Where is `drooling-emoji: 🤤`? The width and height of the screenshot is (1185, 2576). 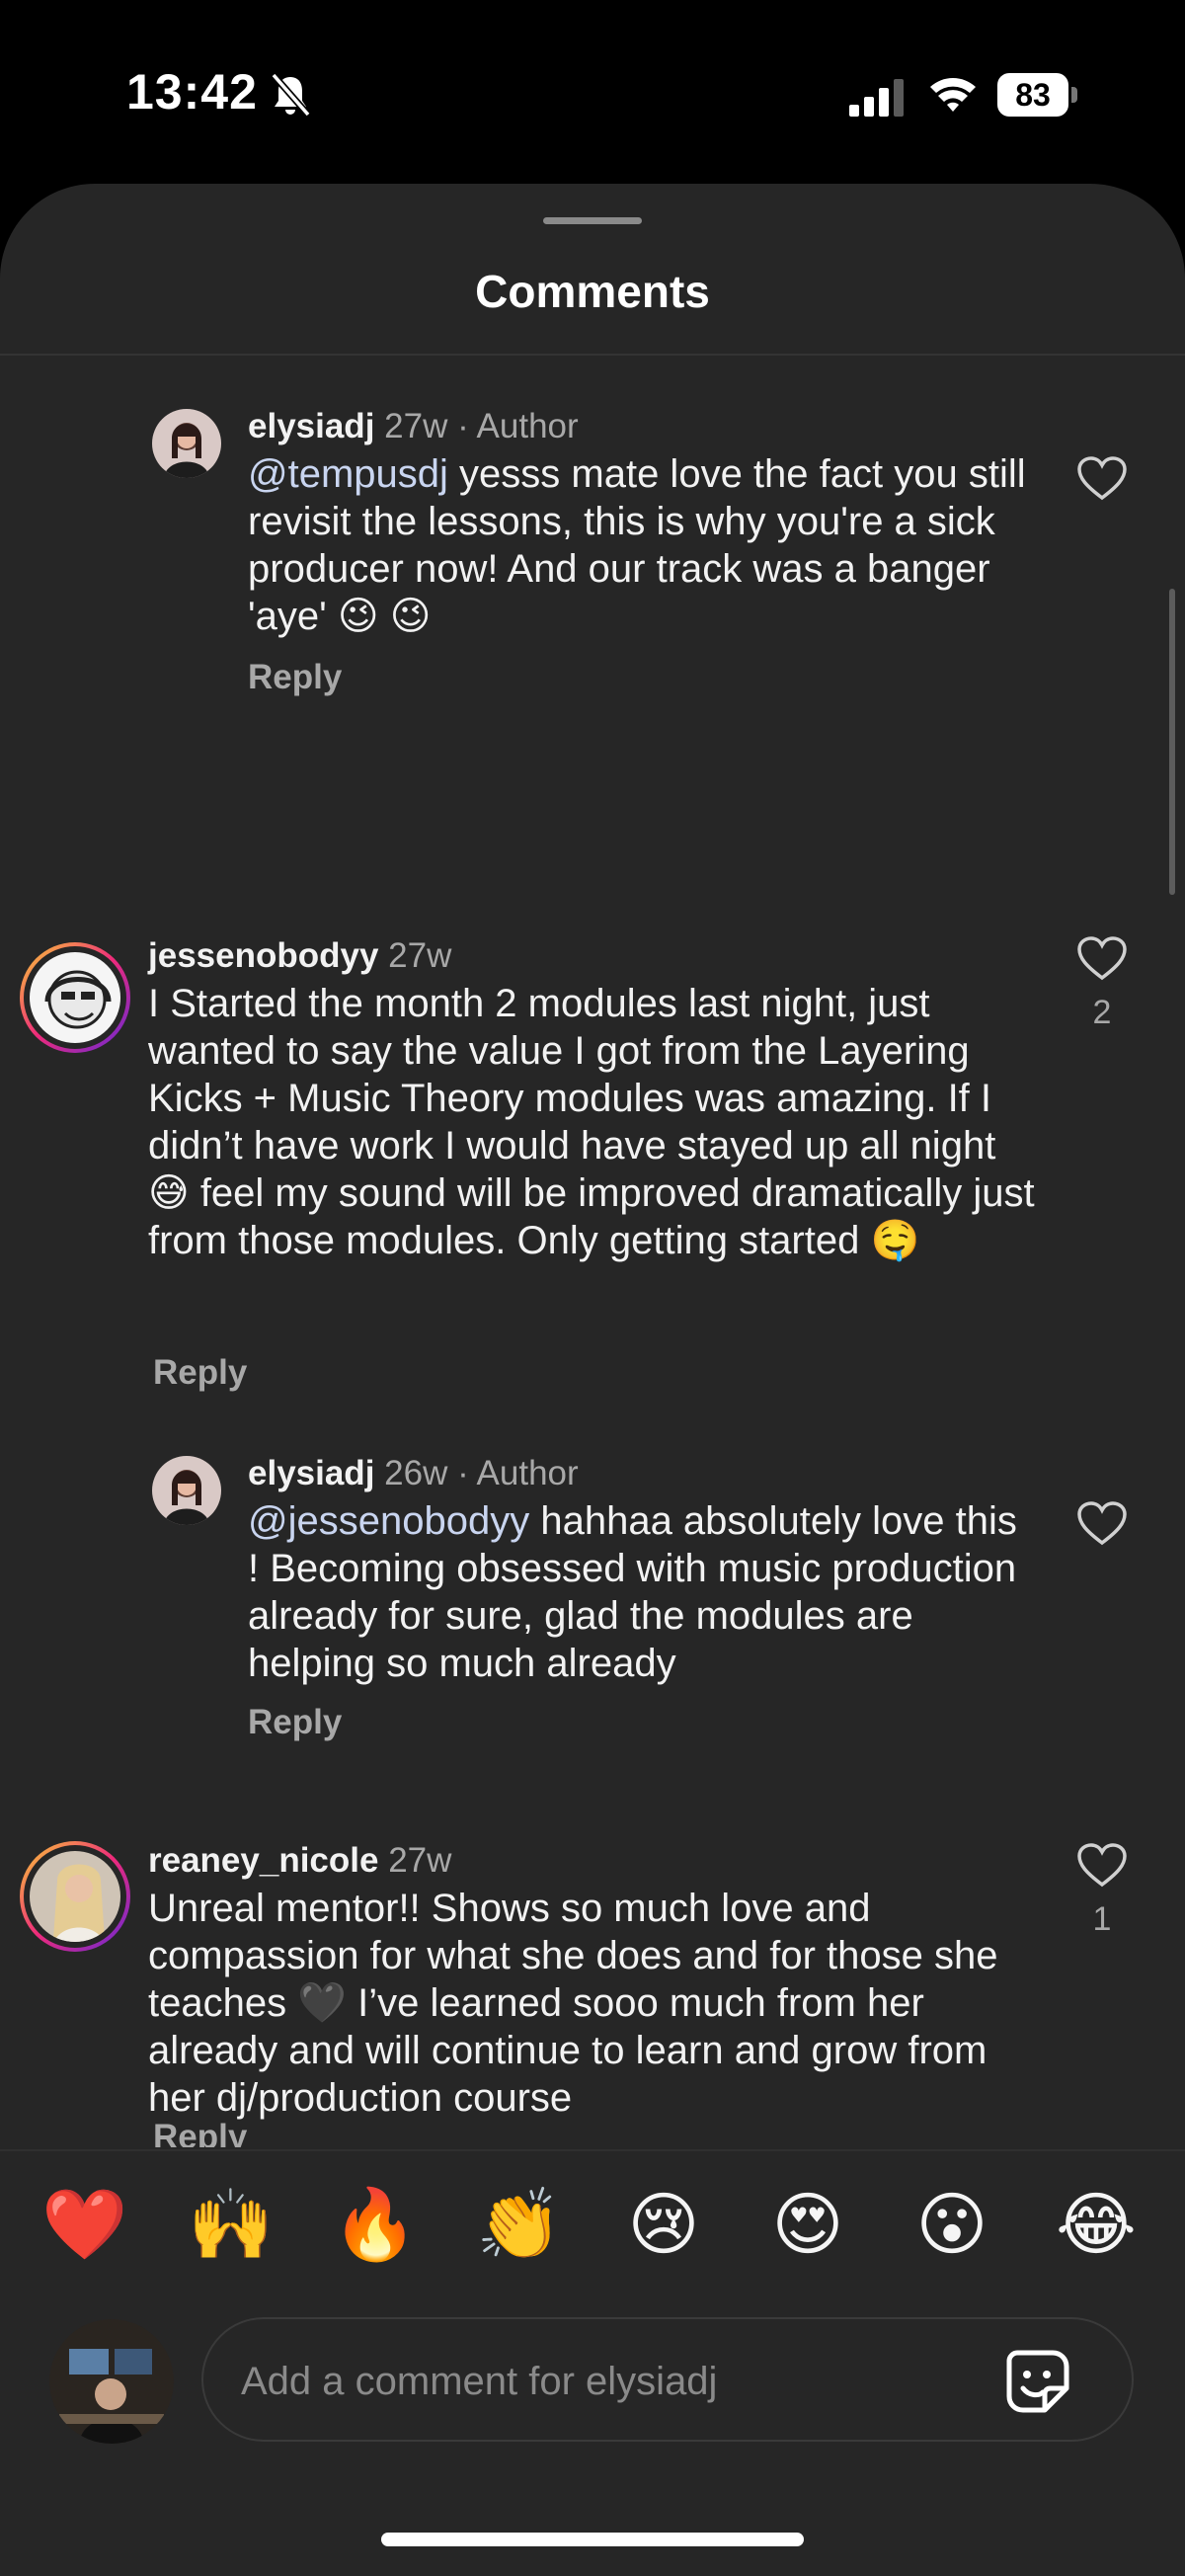 drooling-emoji: 🤤 is located at coordinates (895, 1240).